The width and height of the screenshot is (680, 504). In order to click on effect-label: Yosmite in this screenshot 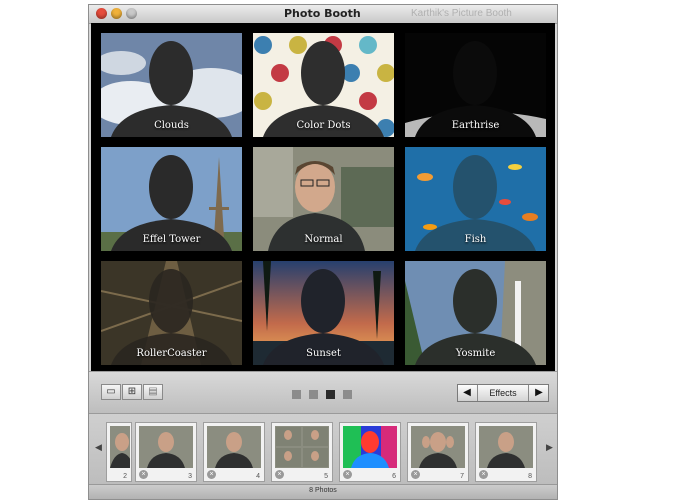, I will do `click(475, 353)`.